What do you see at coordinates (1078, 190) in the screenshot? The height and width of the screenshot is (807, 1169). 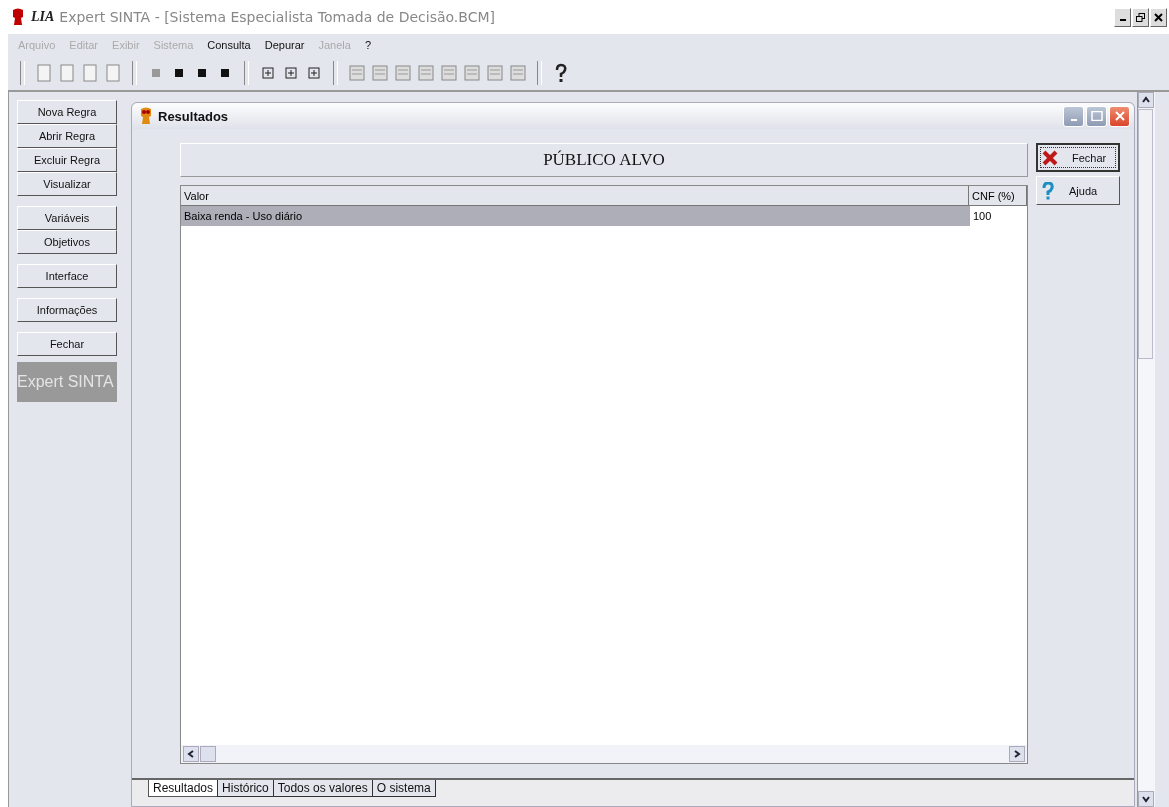 I see `help-button: Ajuda` at bounding box center [1078, 190].